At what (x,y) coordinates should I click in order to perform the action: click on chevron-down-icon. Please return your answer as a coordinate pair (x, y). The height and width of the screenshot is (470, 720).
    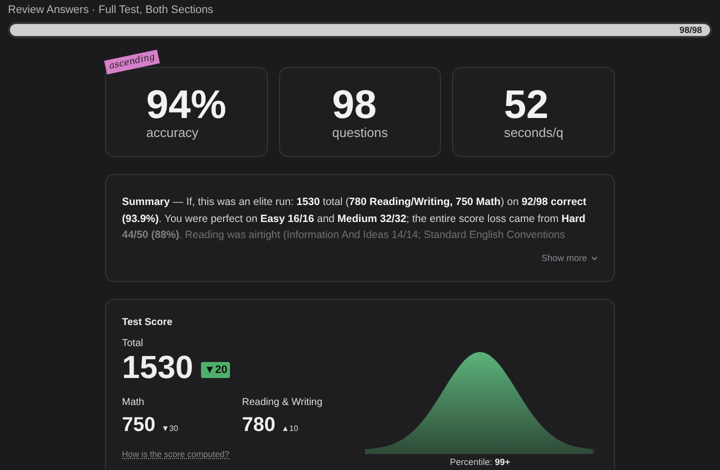
    Looking at the image, I should click on (594, 258).